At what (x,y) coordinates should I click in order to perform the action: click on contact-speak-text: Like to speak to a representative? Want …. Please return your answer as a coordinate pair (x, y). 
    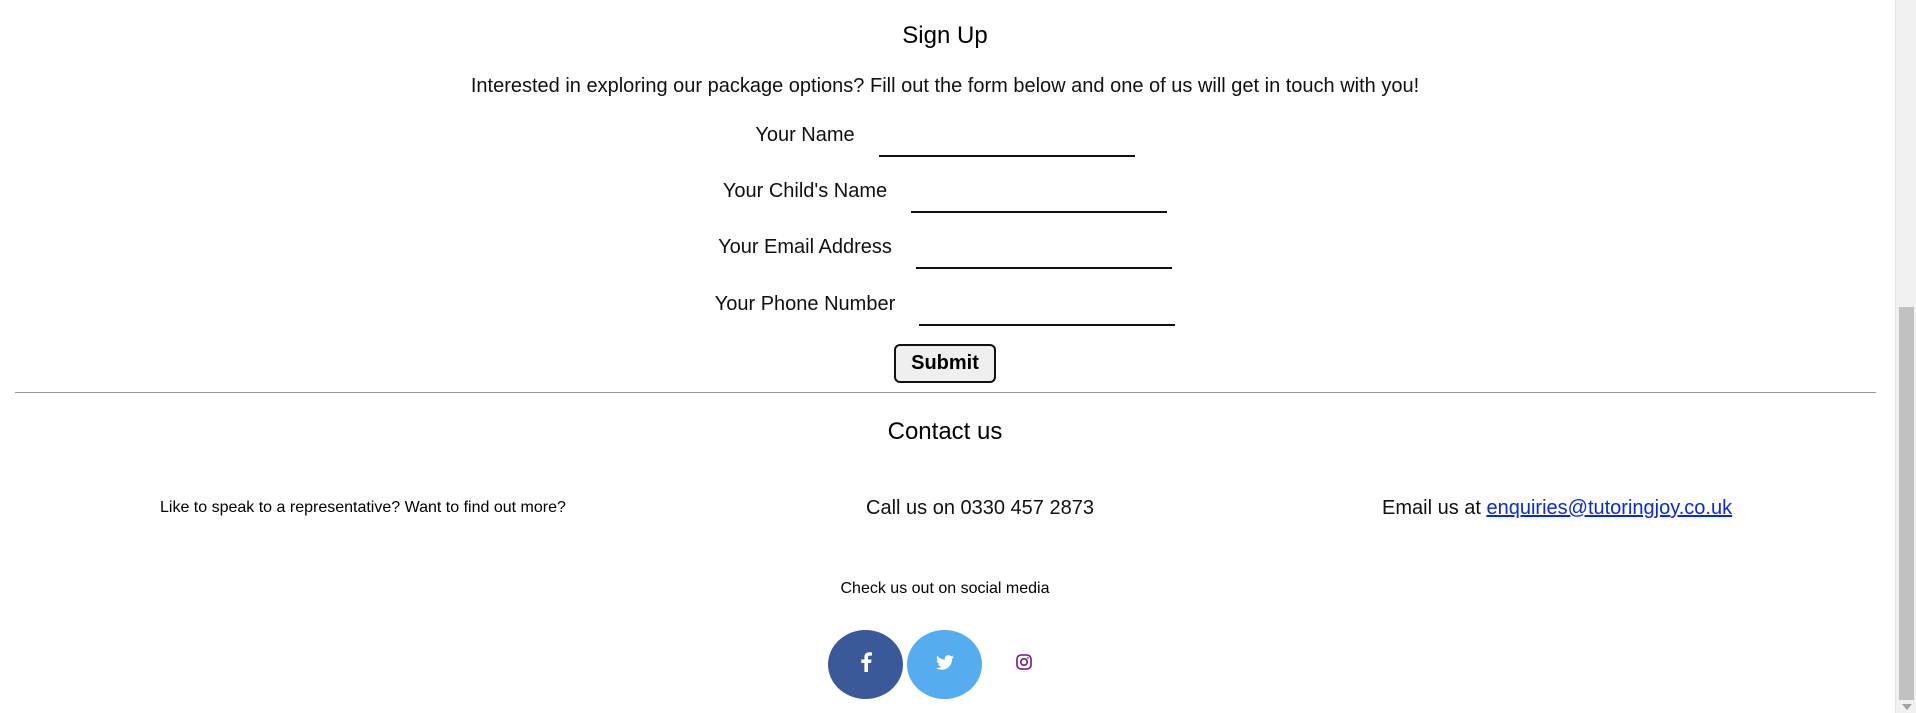
    Looking at the image, I should click on (363, 507).